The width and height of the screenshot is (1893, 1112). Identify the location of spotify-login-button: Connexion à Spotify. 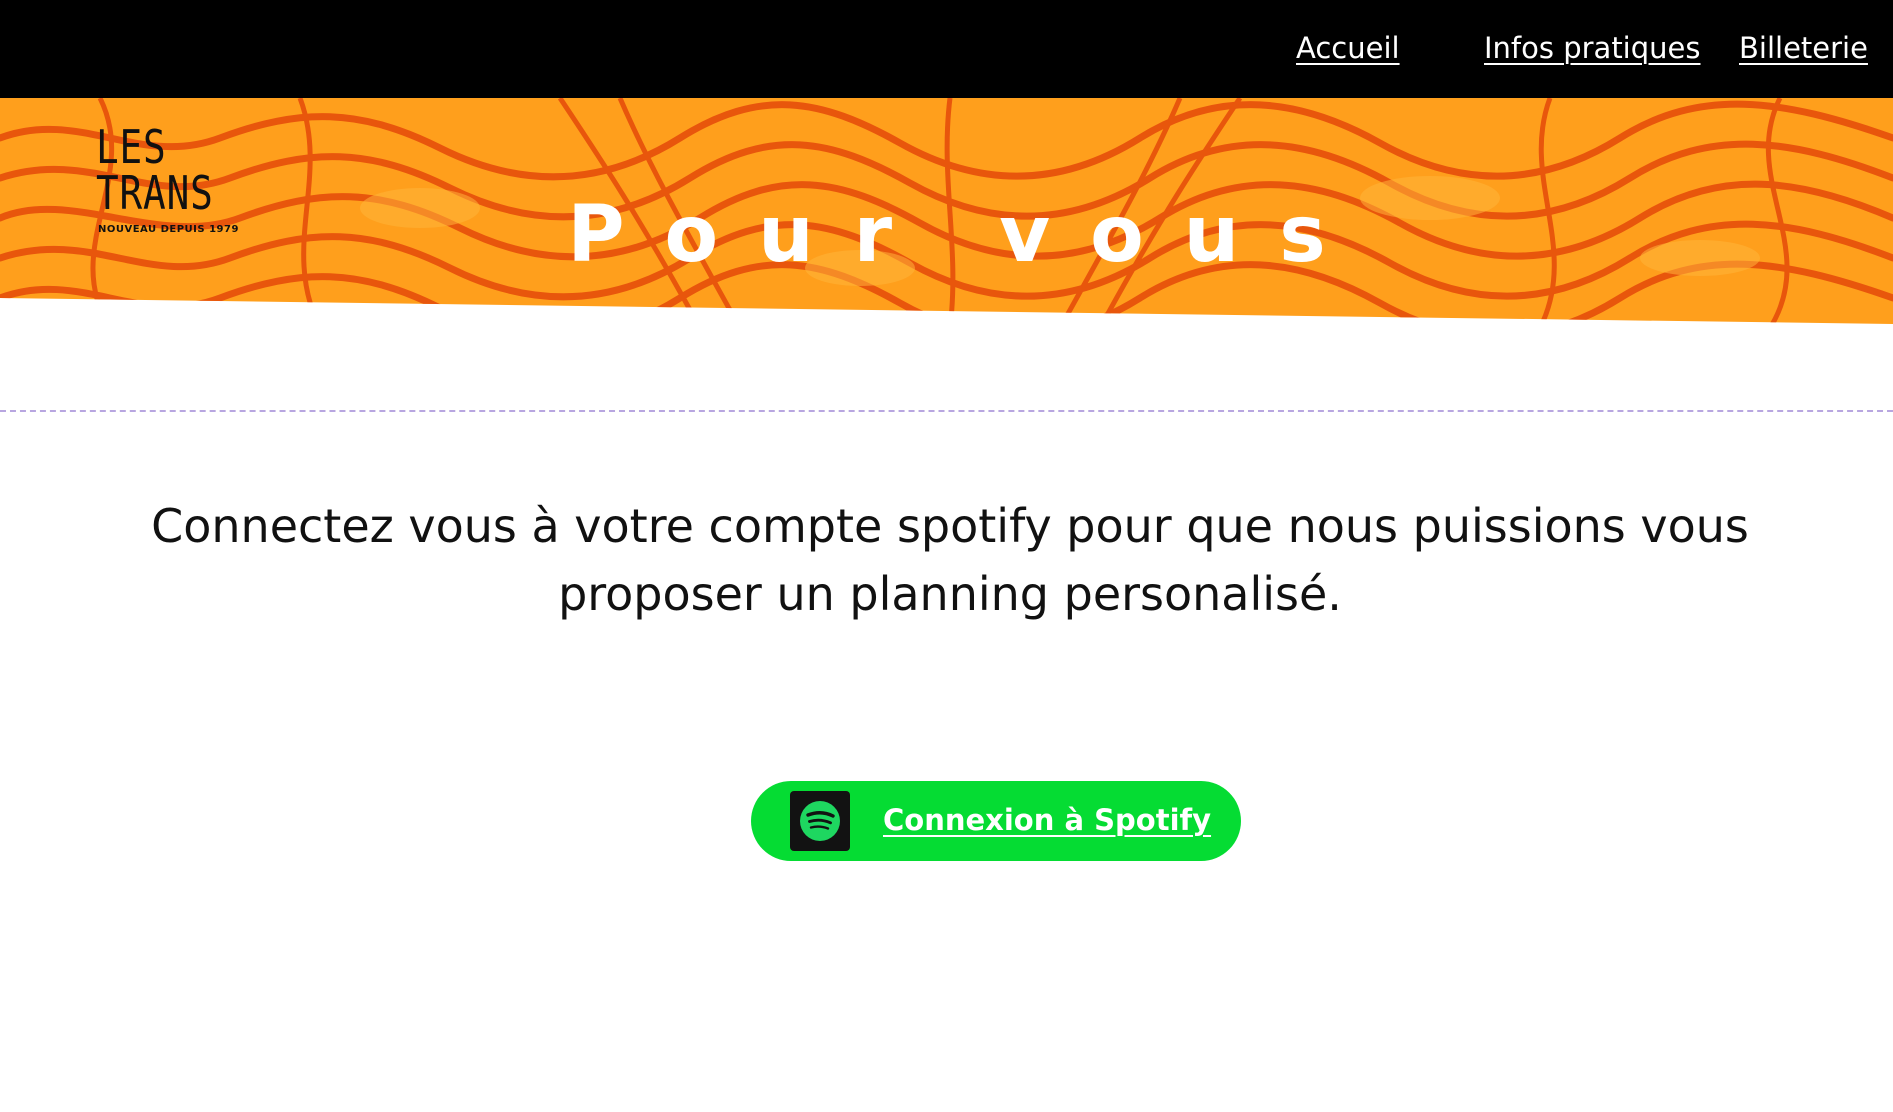
(996, 821).